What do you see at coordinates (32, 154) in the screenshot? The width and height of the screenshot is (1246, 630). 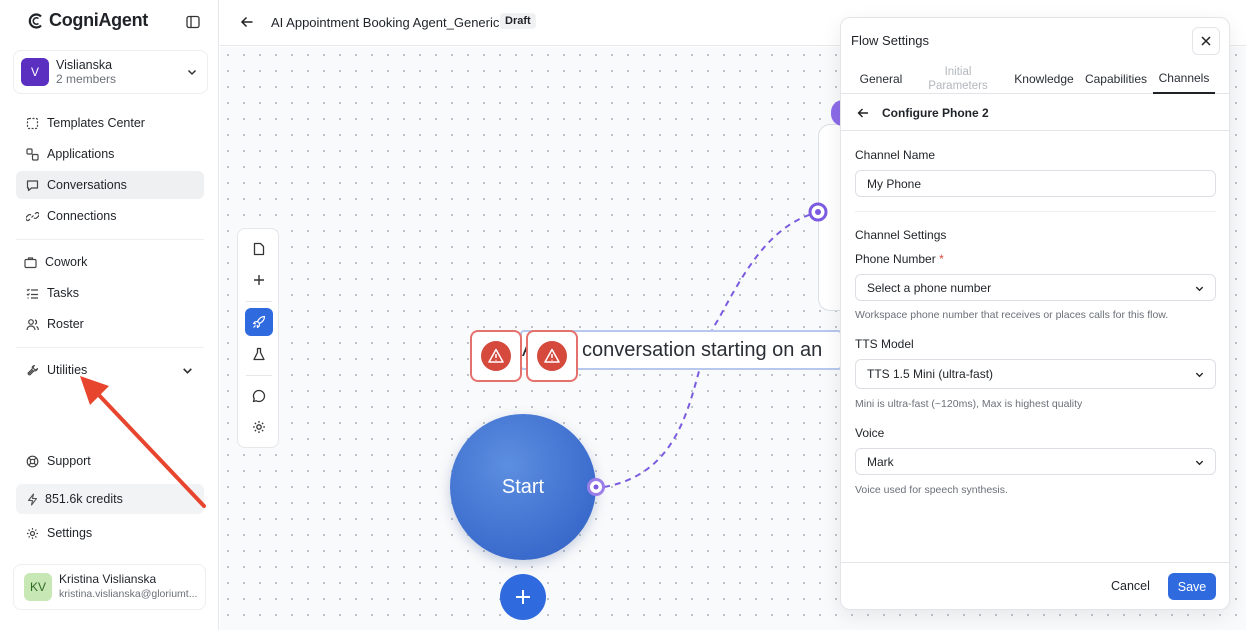 I see `applications-icon` at bounding box center [32, 154].